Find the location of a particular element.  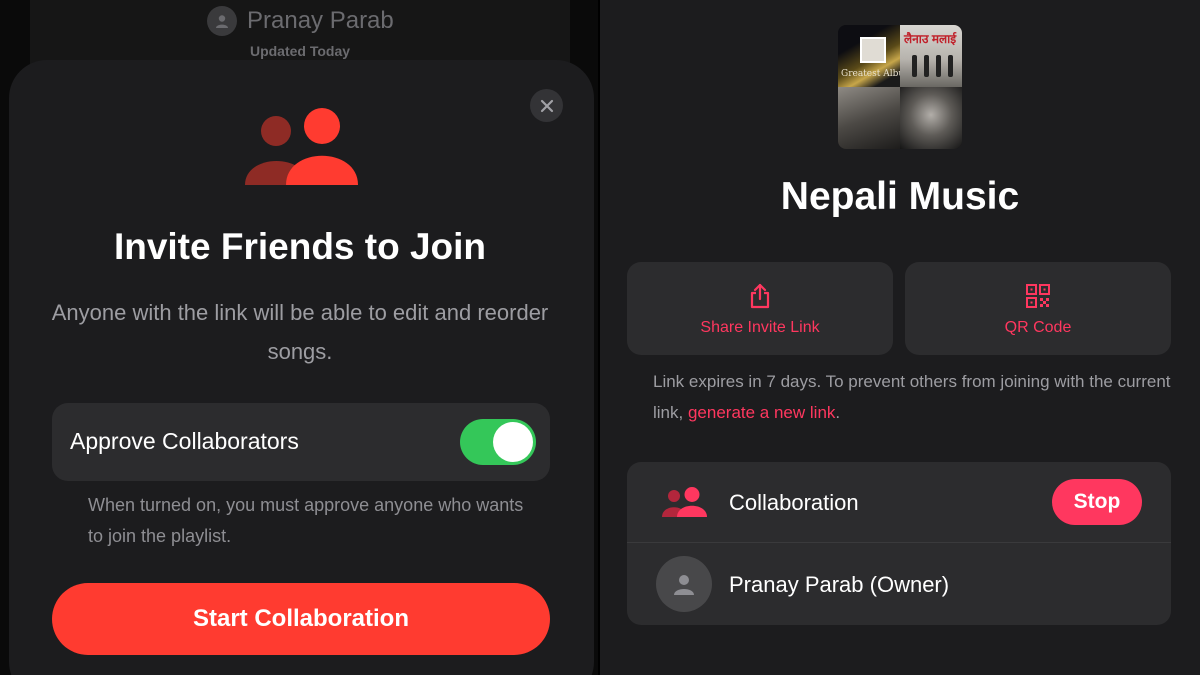

artwork-caption: Greatest Album is located at coordinates (870, 74).